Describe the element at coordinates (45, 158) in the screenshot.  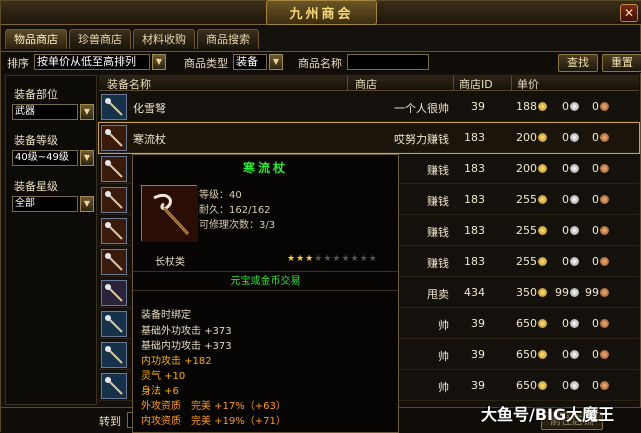
I see `level-select: 40级~49级` at that location.